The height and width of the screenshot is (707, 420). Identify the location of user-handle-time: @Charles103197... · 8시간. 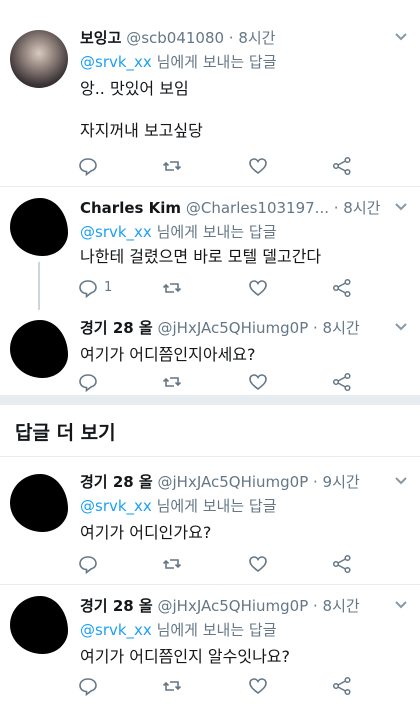
(283, 208).